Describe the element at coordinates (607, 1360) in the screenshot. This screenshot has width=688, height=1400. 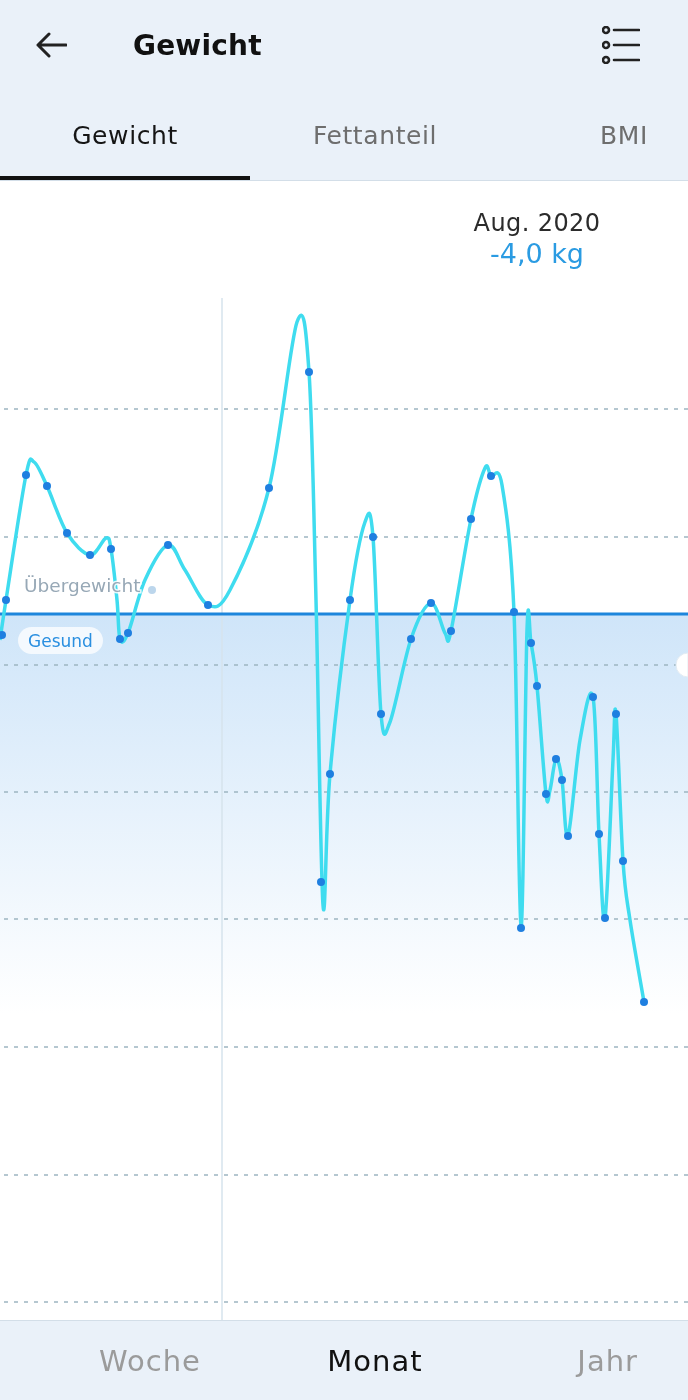
I see `period-tab: Jahr` at that location.